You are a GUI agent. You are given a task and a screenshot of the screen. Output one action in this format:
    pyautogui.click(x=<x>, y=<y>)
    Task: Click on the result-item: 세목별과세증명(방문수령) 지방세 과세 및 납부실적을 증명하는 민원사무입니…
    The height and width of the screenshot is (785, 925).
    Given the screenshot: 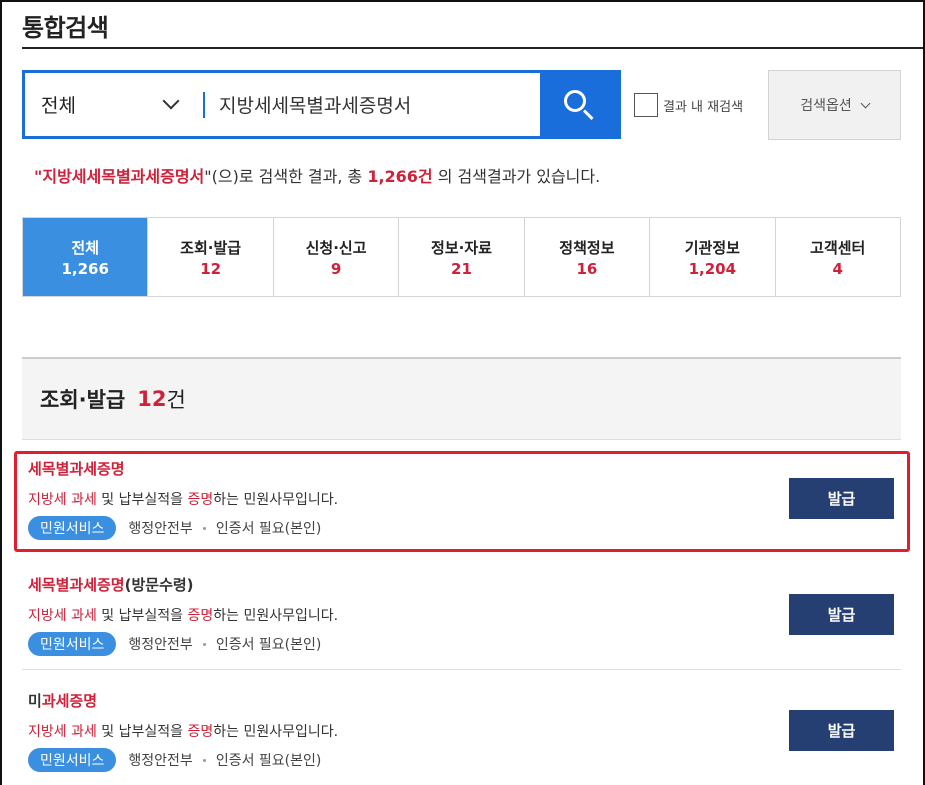 What is the action you would take?
    pyautogui.click(x=461, y=613)
    